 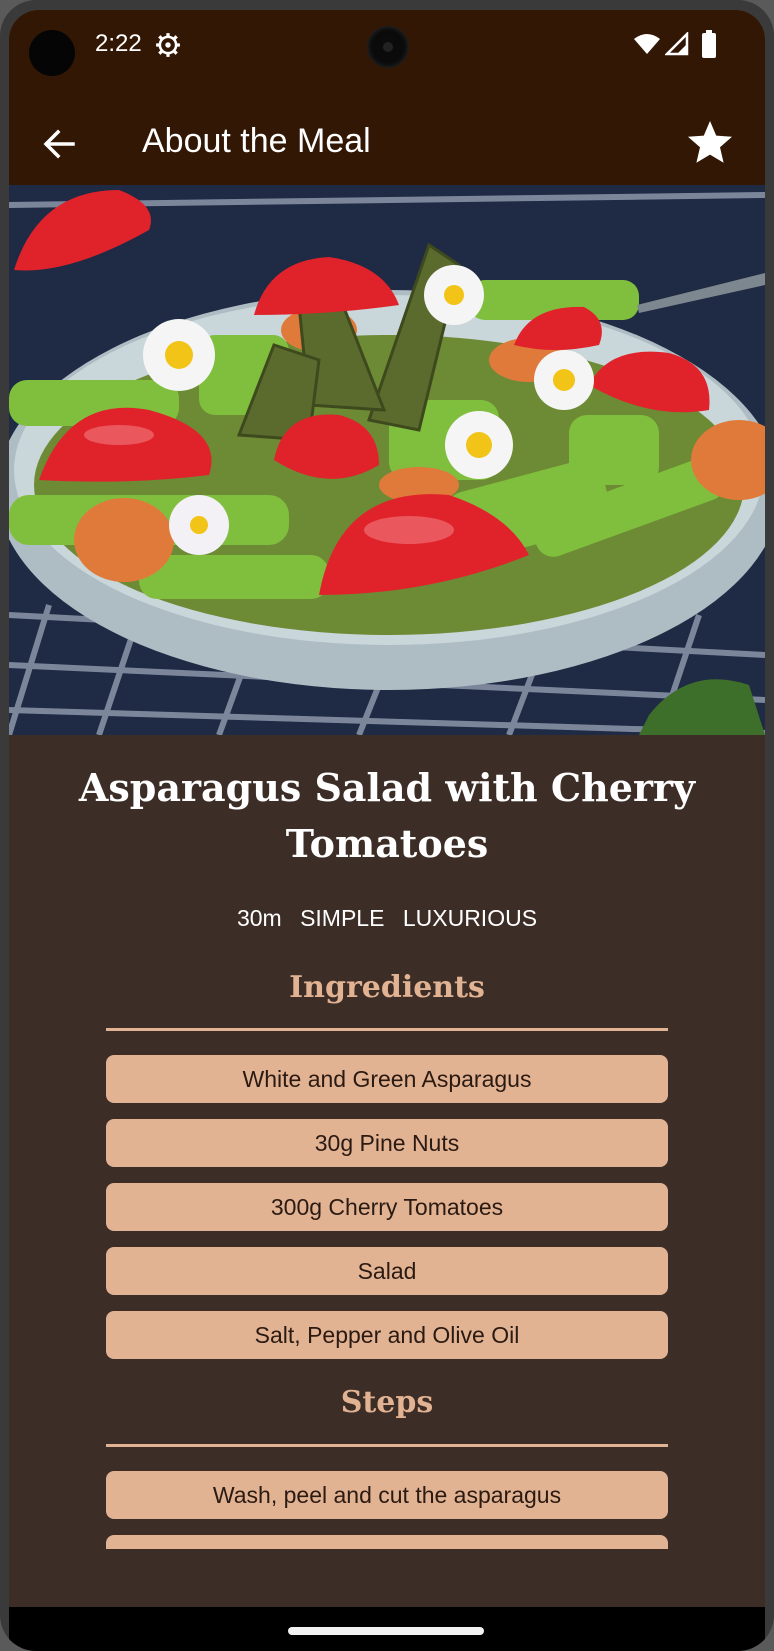 I want to click on steps-divider, so click(x=387, y=1445).